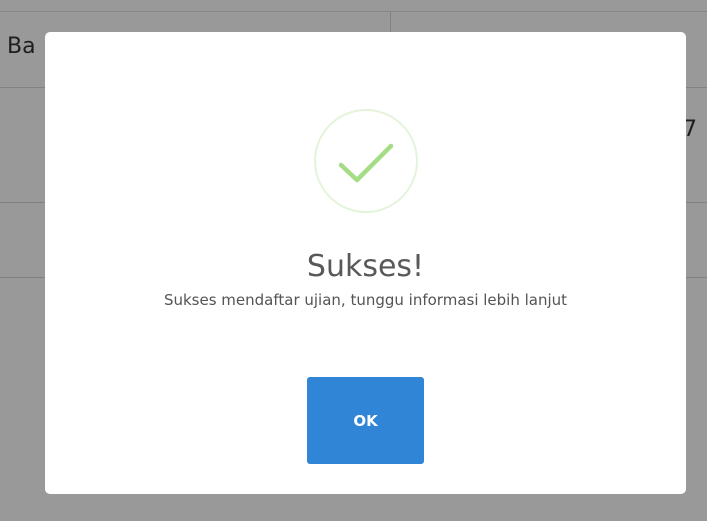 This screenshot has height=521, width=707. What do you see at coordinates (365, 266) in the screenshot?
I see `dialog-title: Sukses!` at bounding box center [365, 266].